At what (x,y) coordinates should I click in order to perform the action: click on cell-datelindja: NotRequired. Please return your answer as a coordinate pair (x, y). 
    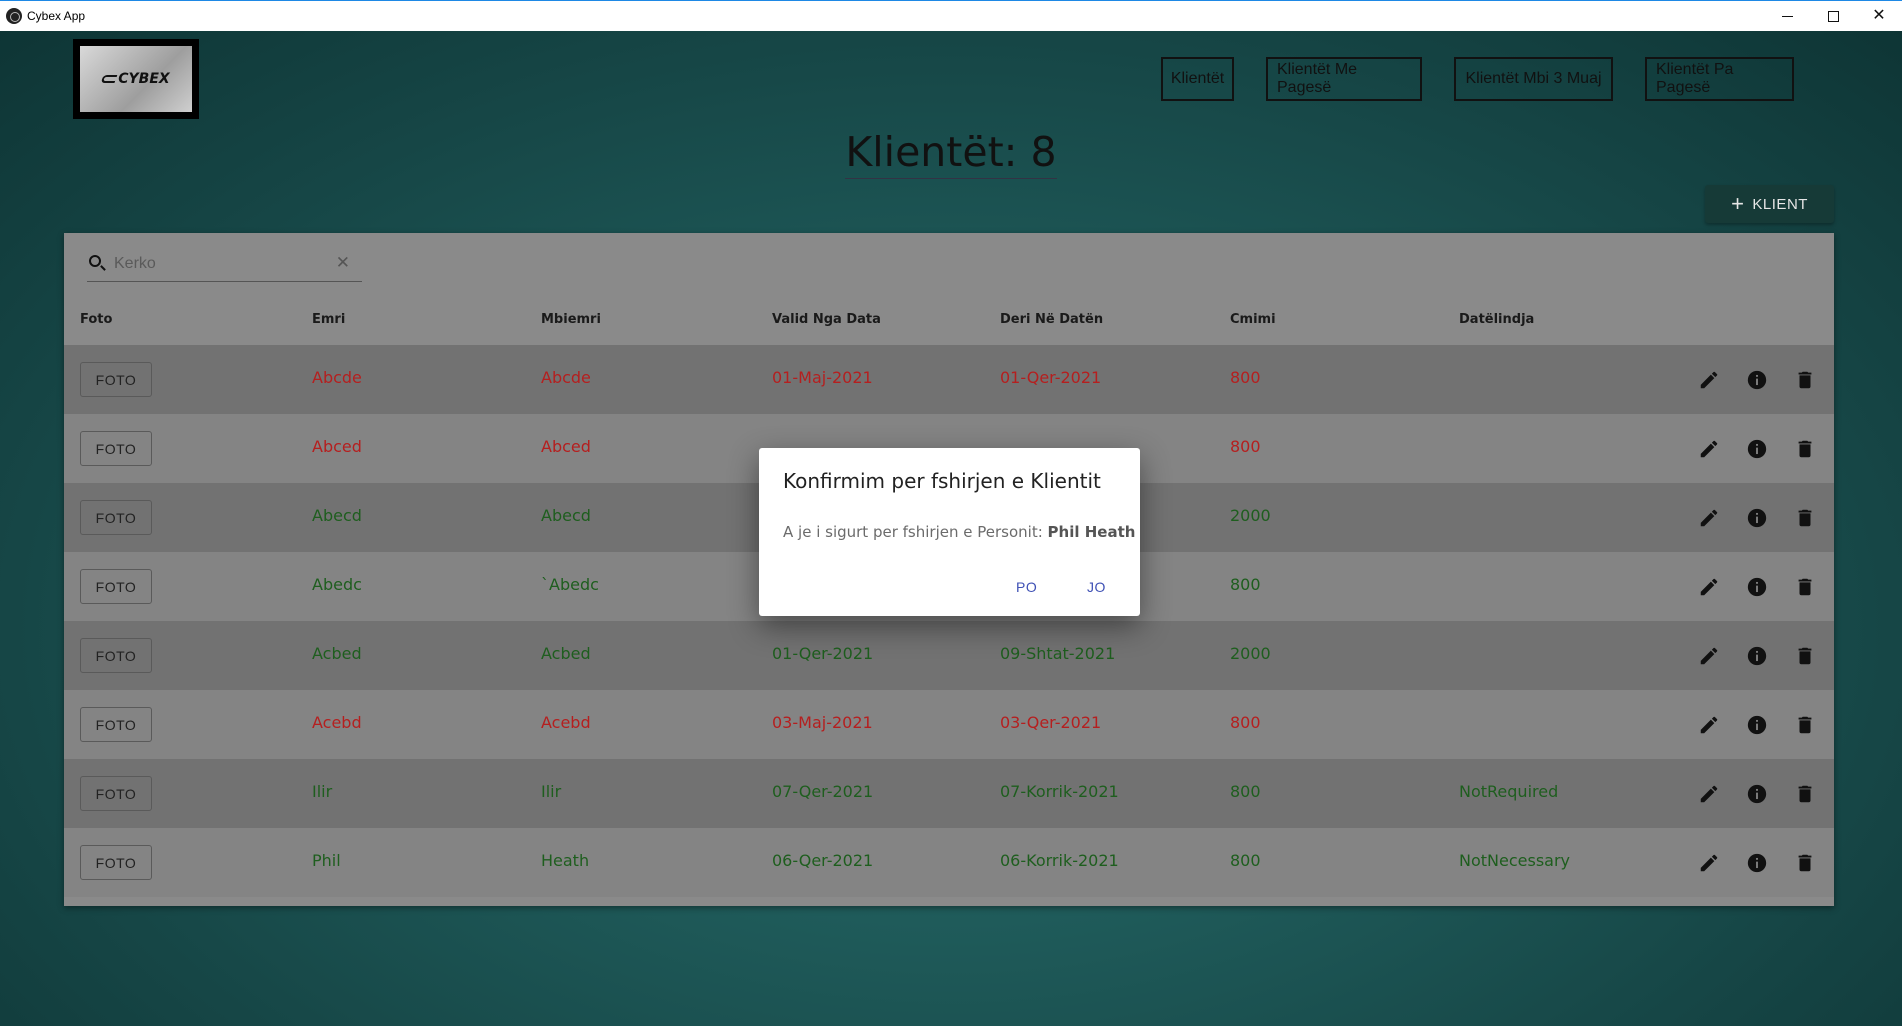
    Looking at the image, I should click on (1509, 791).